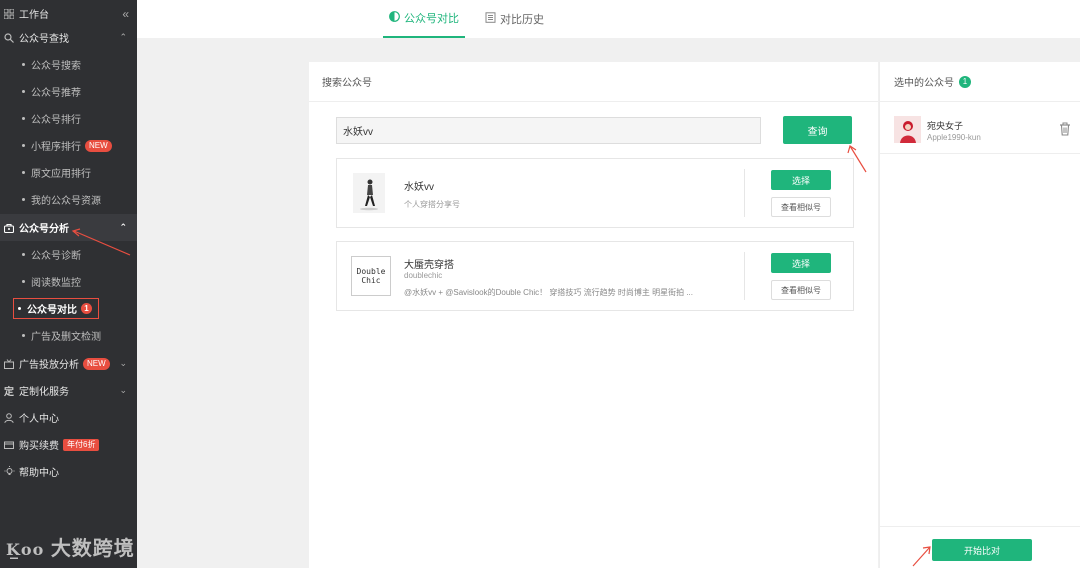 The image size is (1080, 568). I want to click on sidebar-subitem: 阅读数监控, so click(68, 281).